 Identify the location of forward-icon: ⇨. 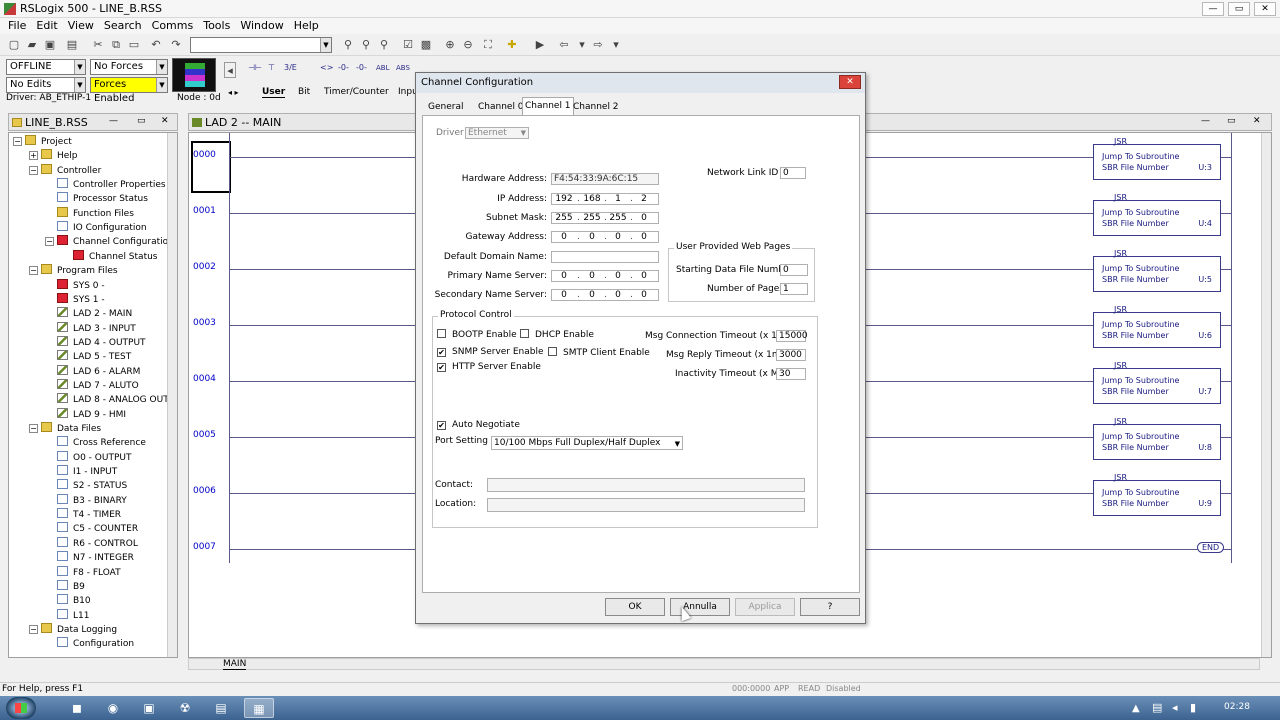
(598, 45).